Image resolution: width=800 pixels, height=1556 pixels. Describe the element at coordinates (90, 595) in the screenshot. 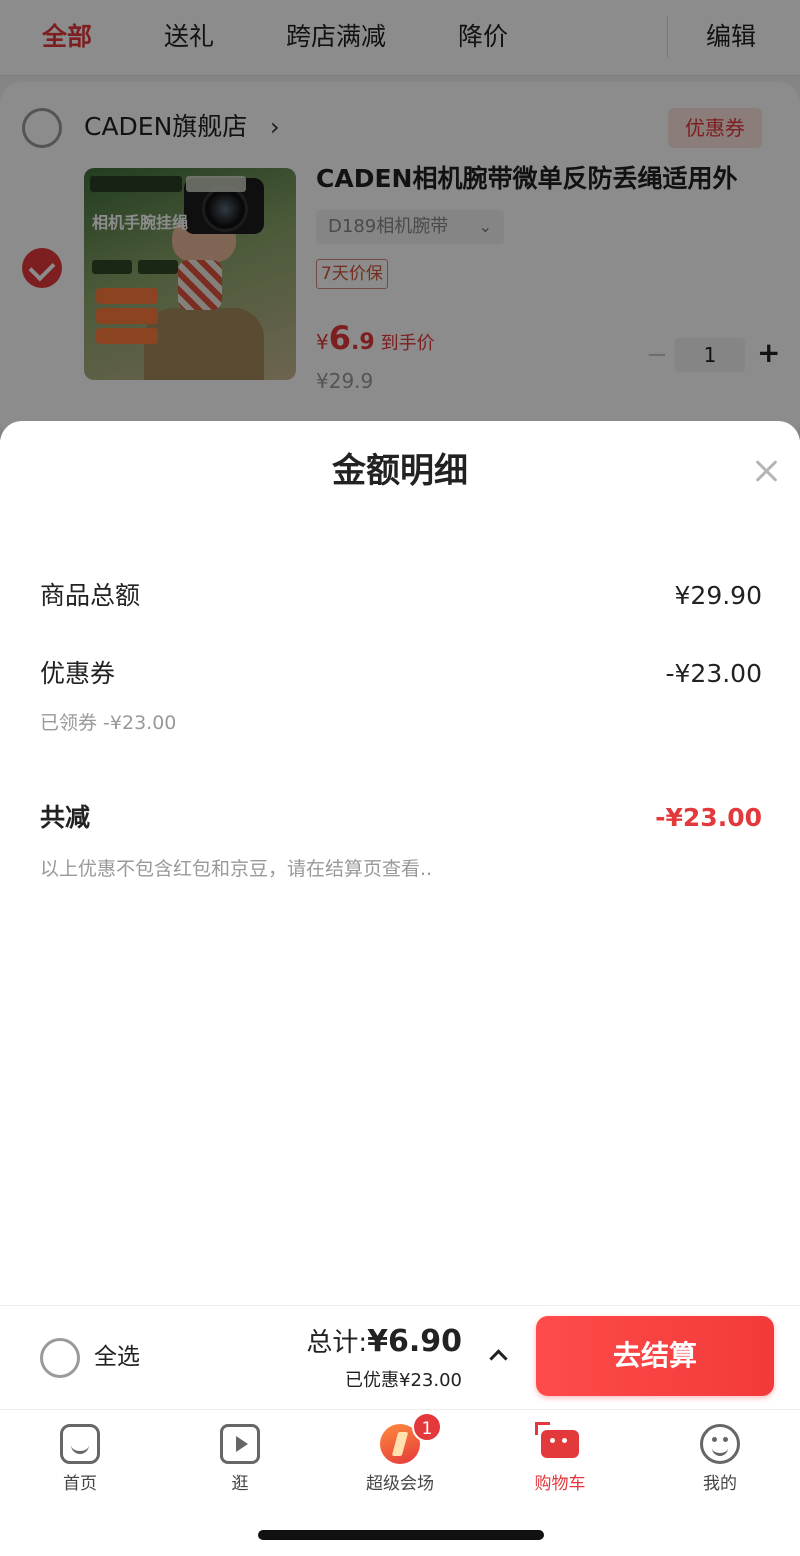

I see `goods-total-label: 商品总额` at that location.